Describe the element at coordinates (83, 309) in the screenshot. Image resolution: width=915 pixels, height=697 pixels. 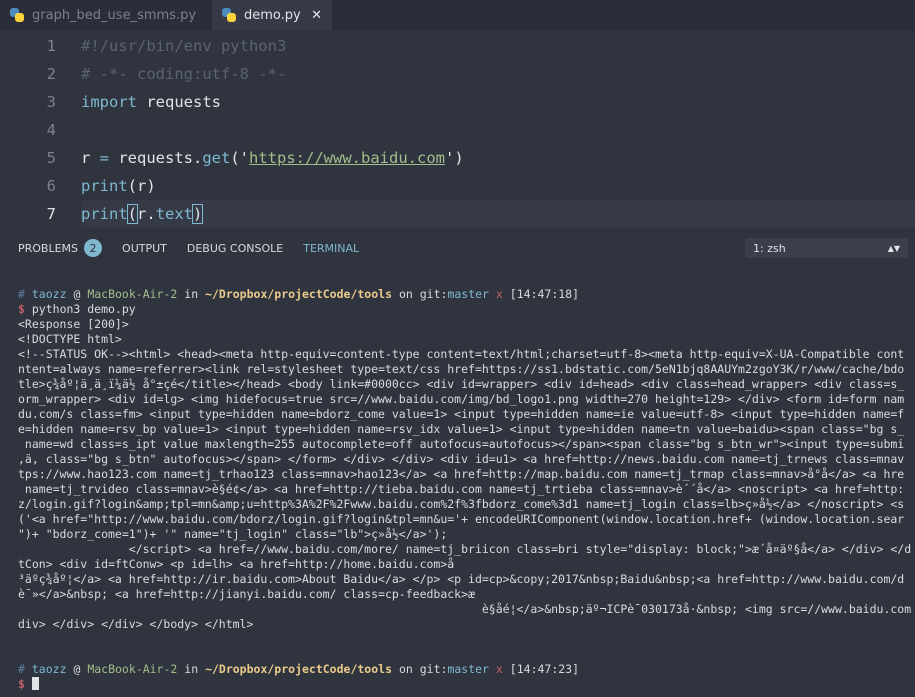
I see `command-text: python3 demo.py` at that location.